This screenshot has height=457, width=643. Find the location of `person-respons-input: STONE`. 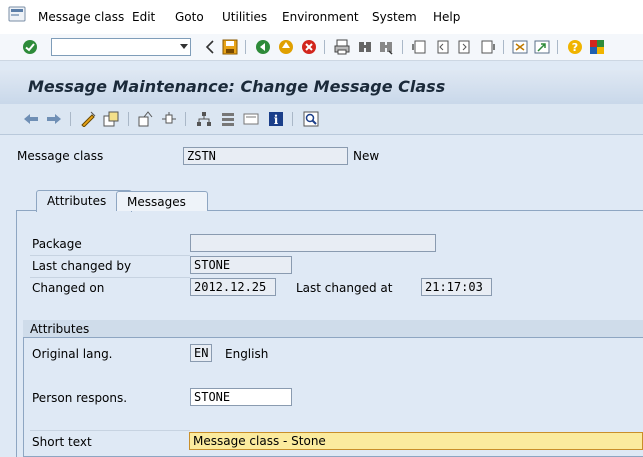

person-respons-input: STONE is located at coordinates (241, 397).